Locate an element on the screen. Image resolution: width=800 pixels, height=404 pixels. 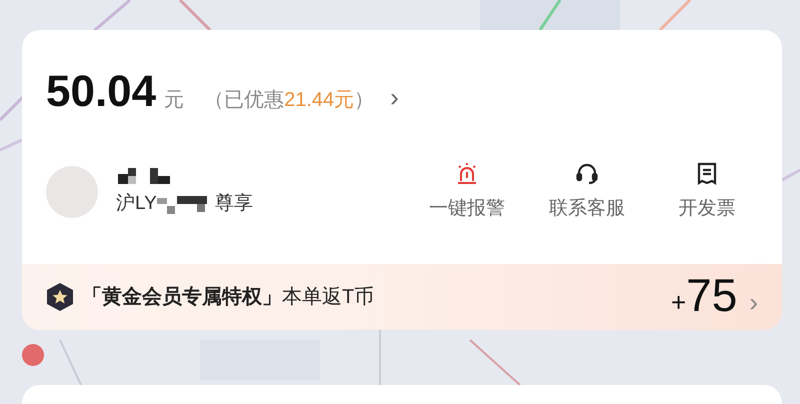
fare-amount: 50.04 is located at coordinates (101, 92).